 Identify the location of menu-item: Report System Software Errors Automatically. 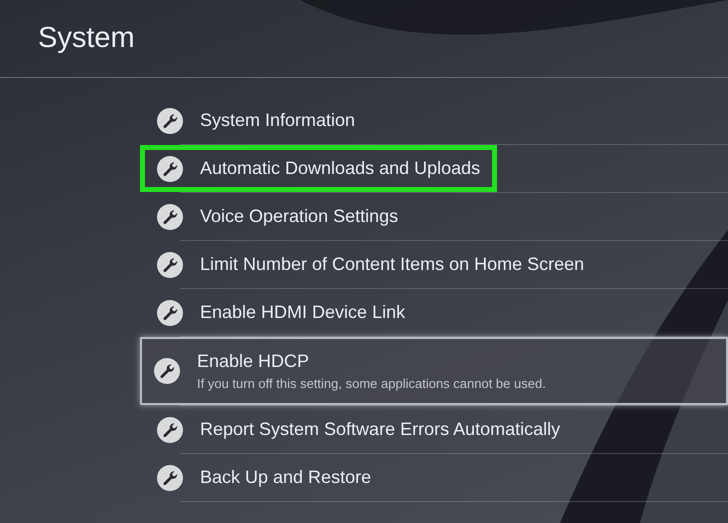
(359, 429).